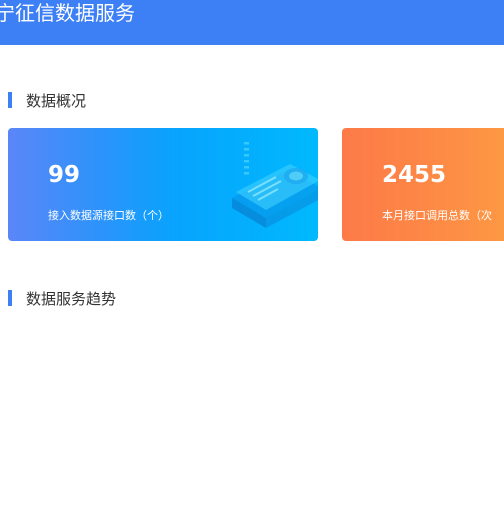  What do you see at coordinates (275, 185) in the screenshot?
I see `book-device-icon` at bounding box center [275, 185].